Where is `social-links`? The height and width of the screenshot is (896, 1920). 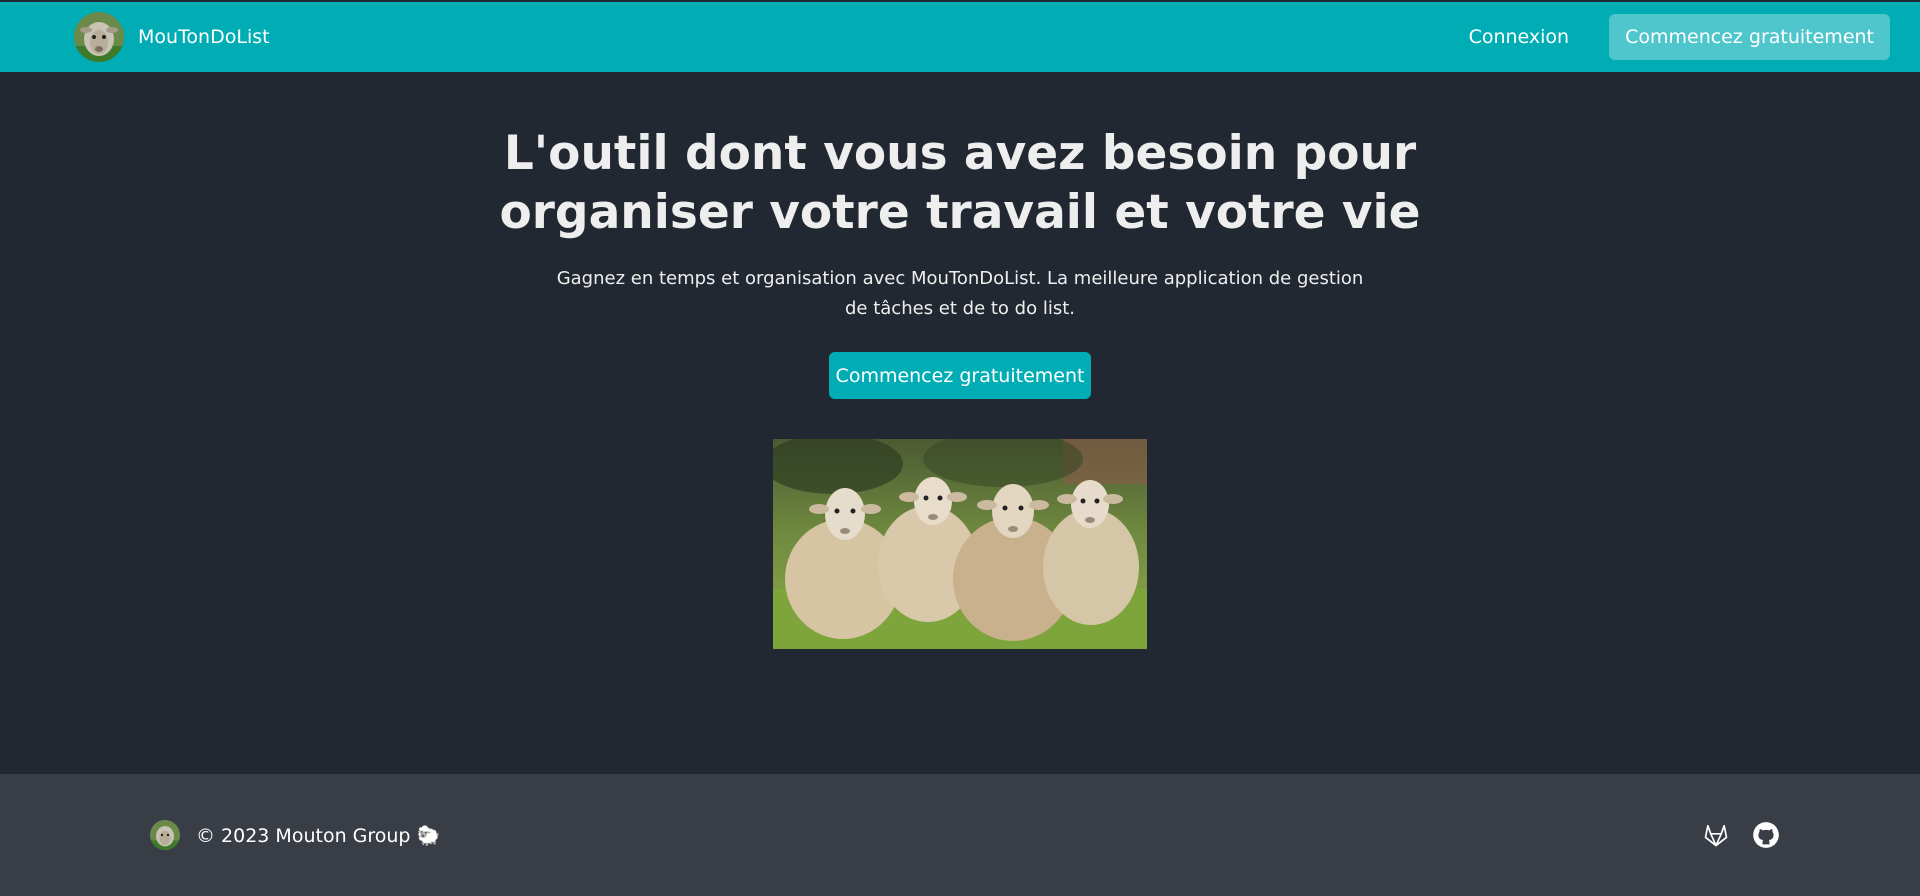
social-links is located at coordinates (1741, 835).